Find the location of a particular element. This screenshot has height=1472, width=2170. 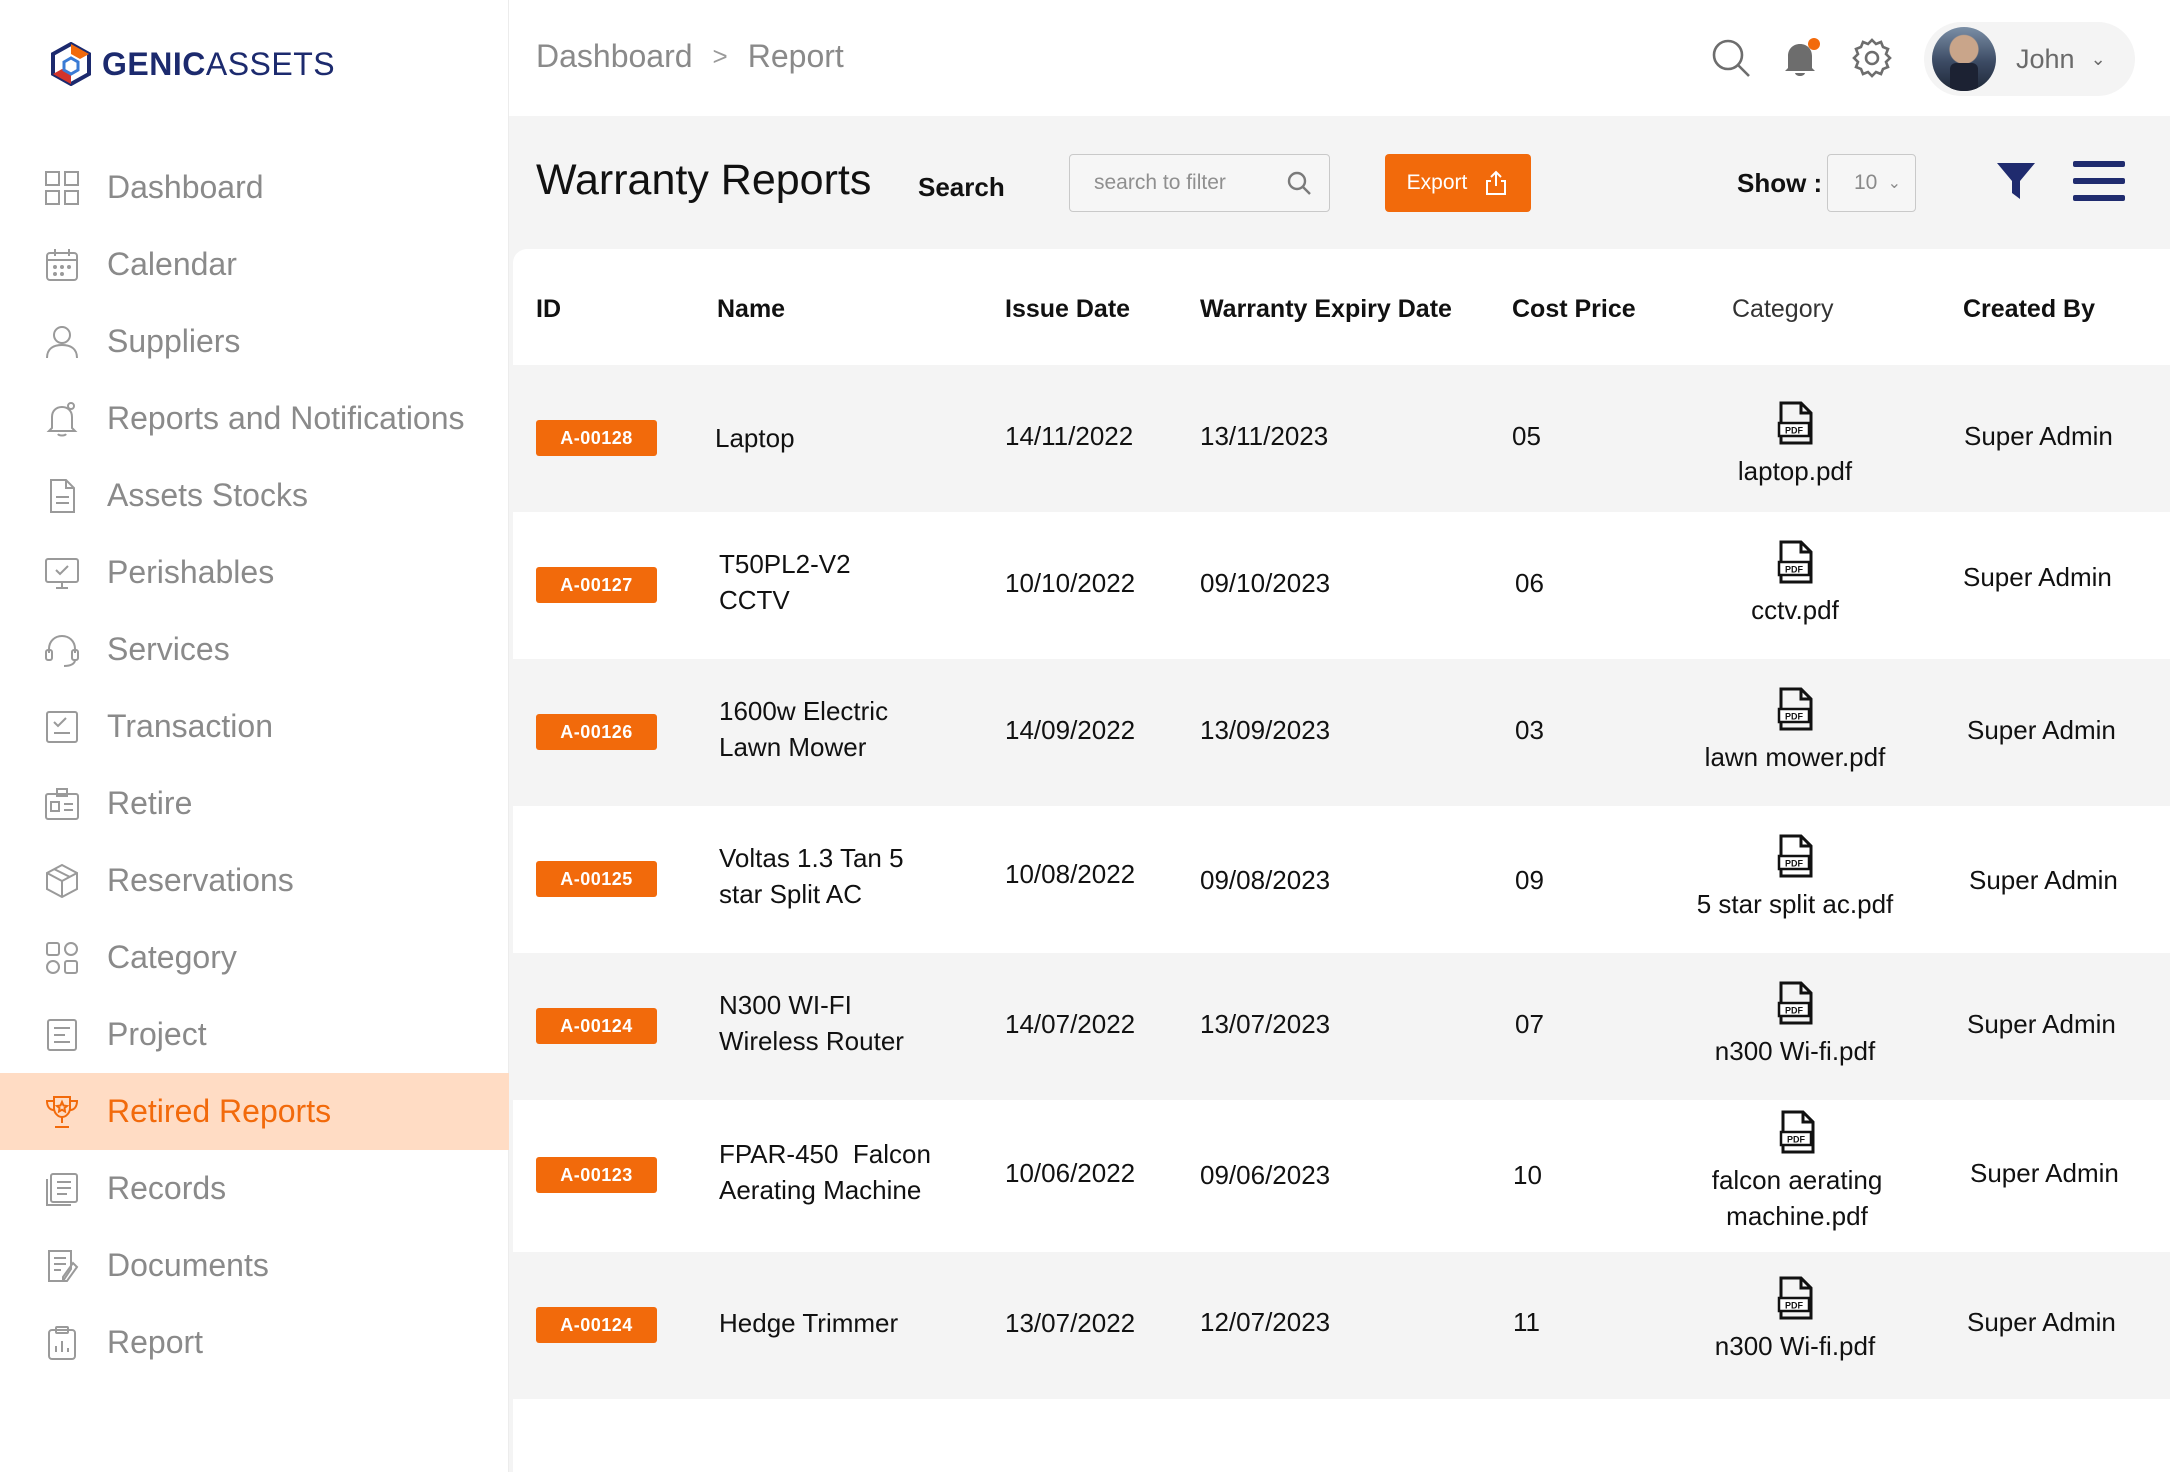

sidebar-item-perishables: Perishables is located at coordinates (254, 572).